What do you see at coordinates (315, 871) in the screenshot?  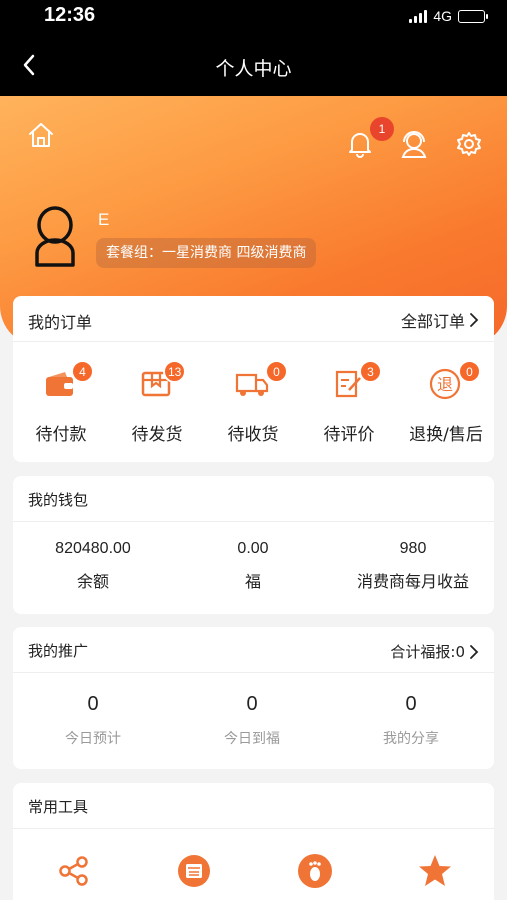 I see `footprint-icon` at bounding box center [315, 871].